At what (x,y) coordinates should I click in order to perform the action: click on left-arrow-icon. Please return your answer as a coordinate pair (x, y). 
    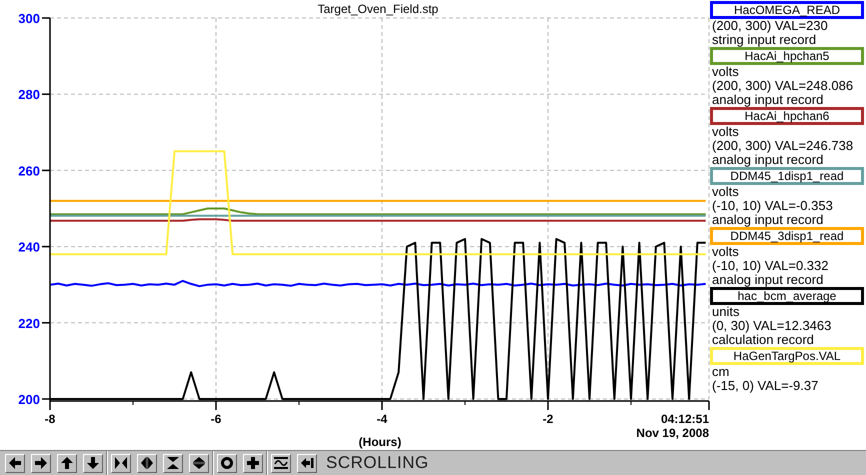
    Looking at the image, I should click on (15, 463).